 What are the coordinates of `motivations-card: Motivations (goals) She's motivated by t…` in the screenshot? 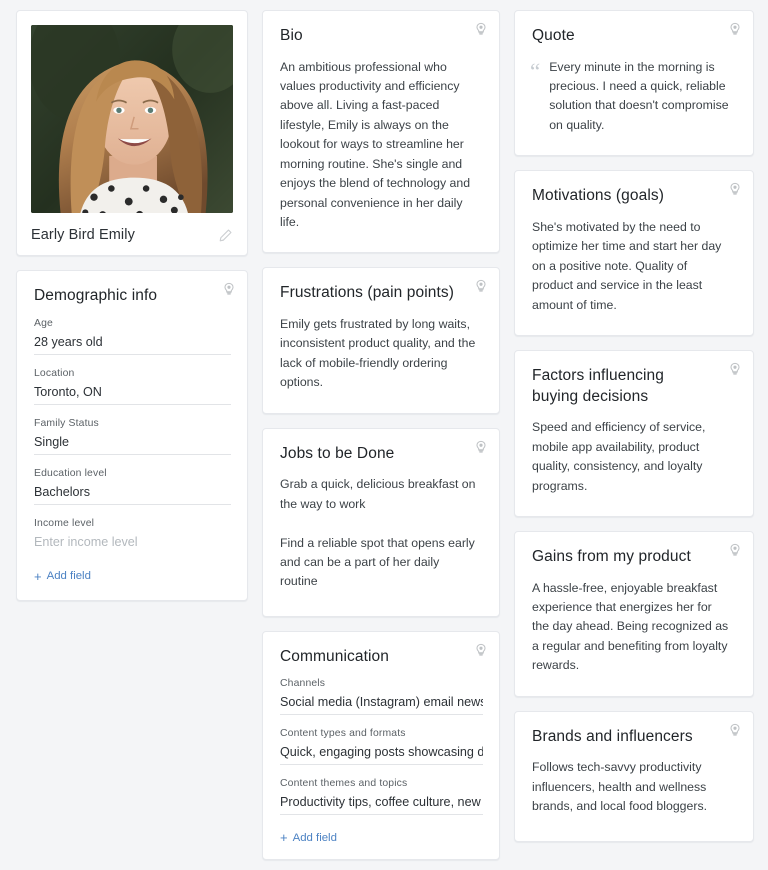 It's located at (634, 253).